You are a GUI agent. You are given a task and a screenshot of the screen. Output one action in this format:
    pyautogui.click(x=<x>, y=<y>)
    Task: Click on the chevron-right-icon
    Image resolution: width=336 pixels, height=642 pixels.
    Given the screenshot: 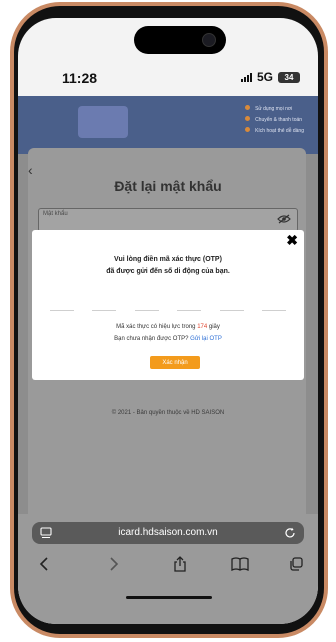 What is the action you would take?
    pyautogui.click(x=114, y=564)
    